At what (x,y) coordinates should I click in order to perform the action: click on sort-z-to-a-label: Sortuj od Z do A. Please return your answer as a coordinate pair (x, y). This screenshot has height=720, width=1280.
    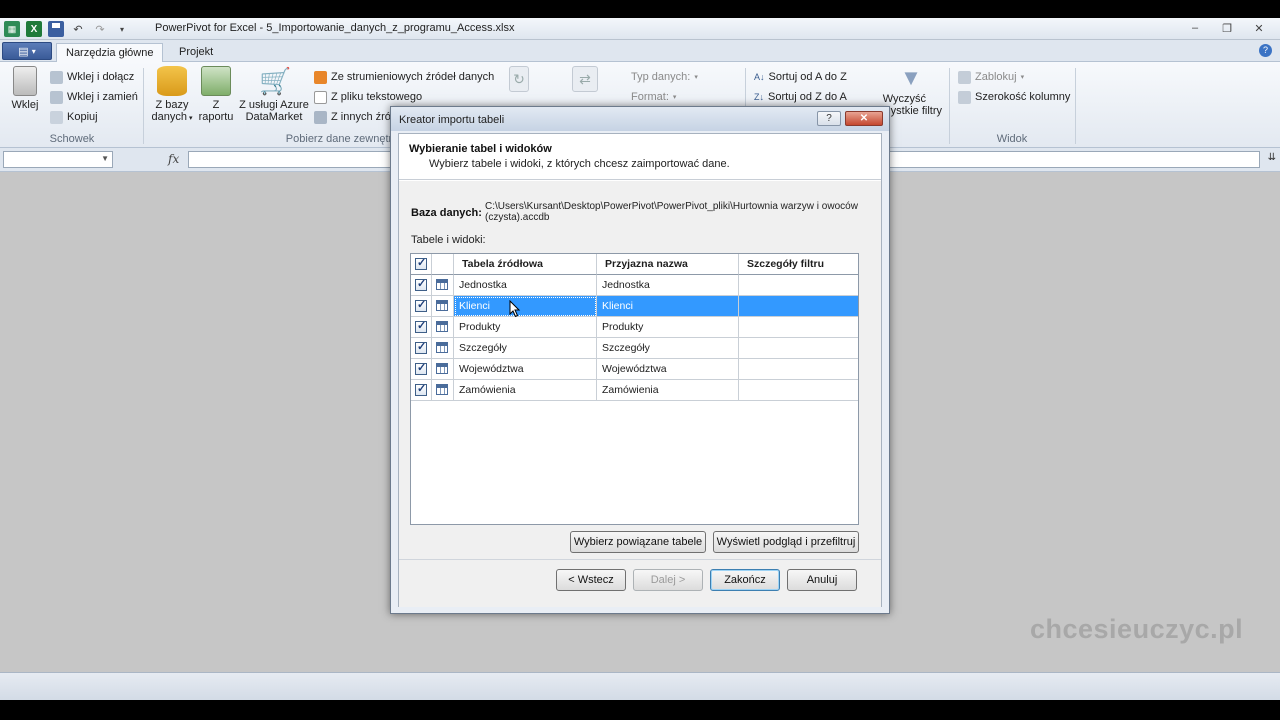
    Looking at the image, I should click on (807, 97).